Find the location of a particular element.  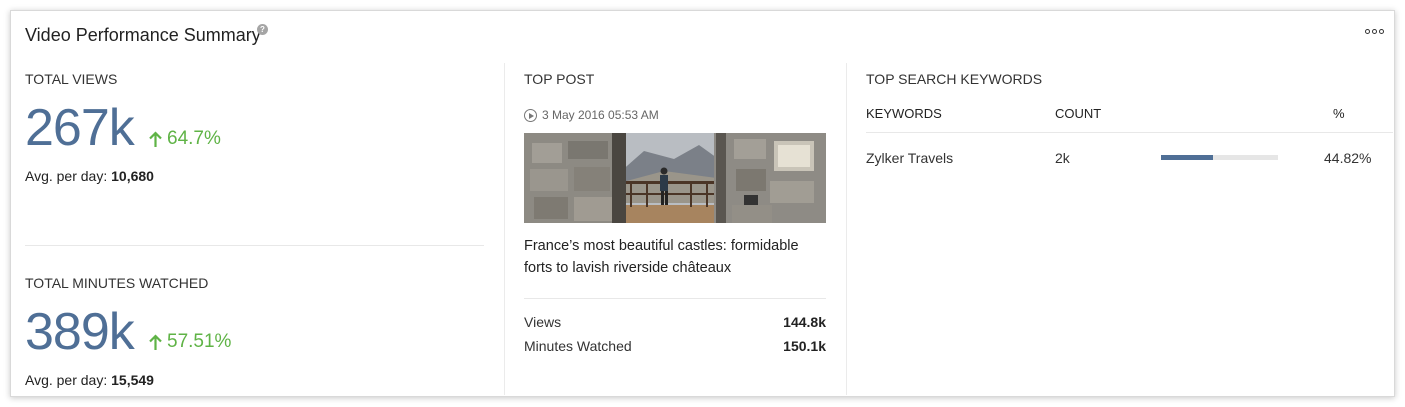

total-minutes-avg: Avg. per day: 15,549 is located at coordinates (89, 380).